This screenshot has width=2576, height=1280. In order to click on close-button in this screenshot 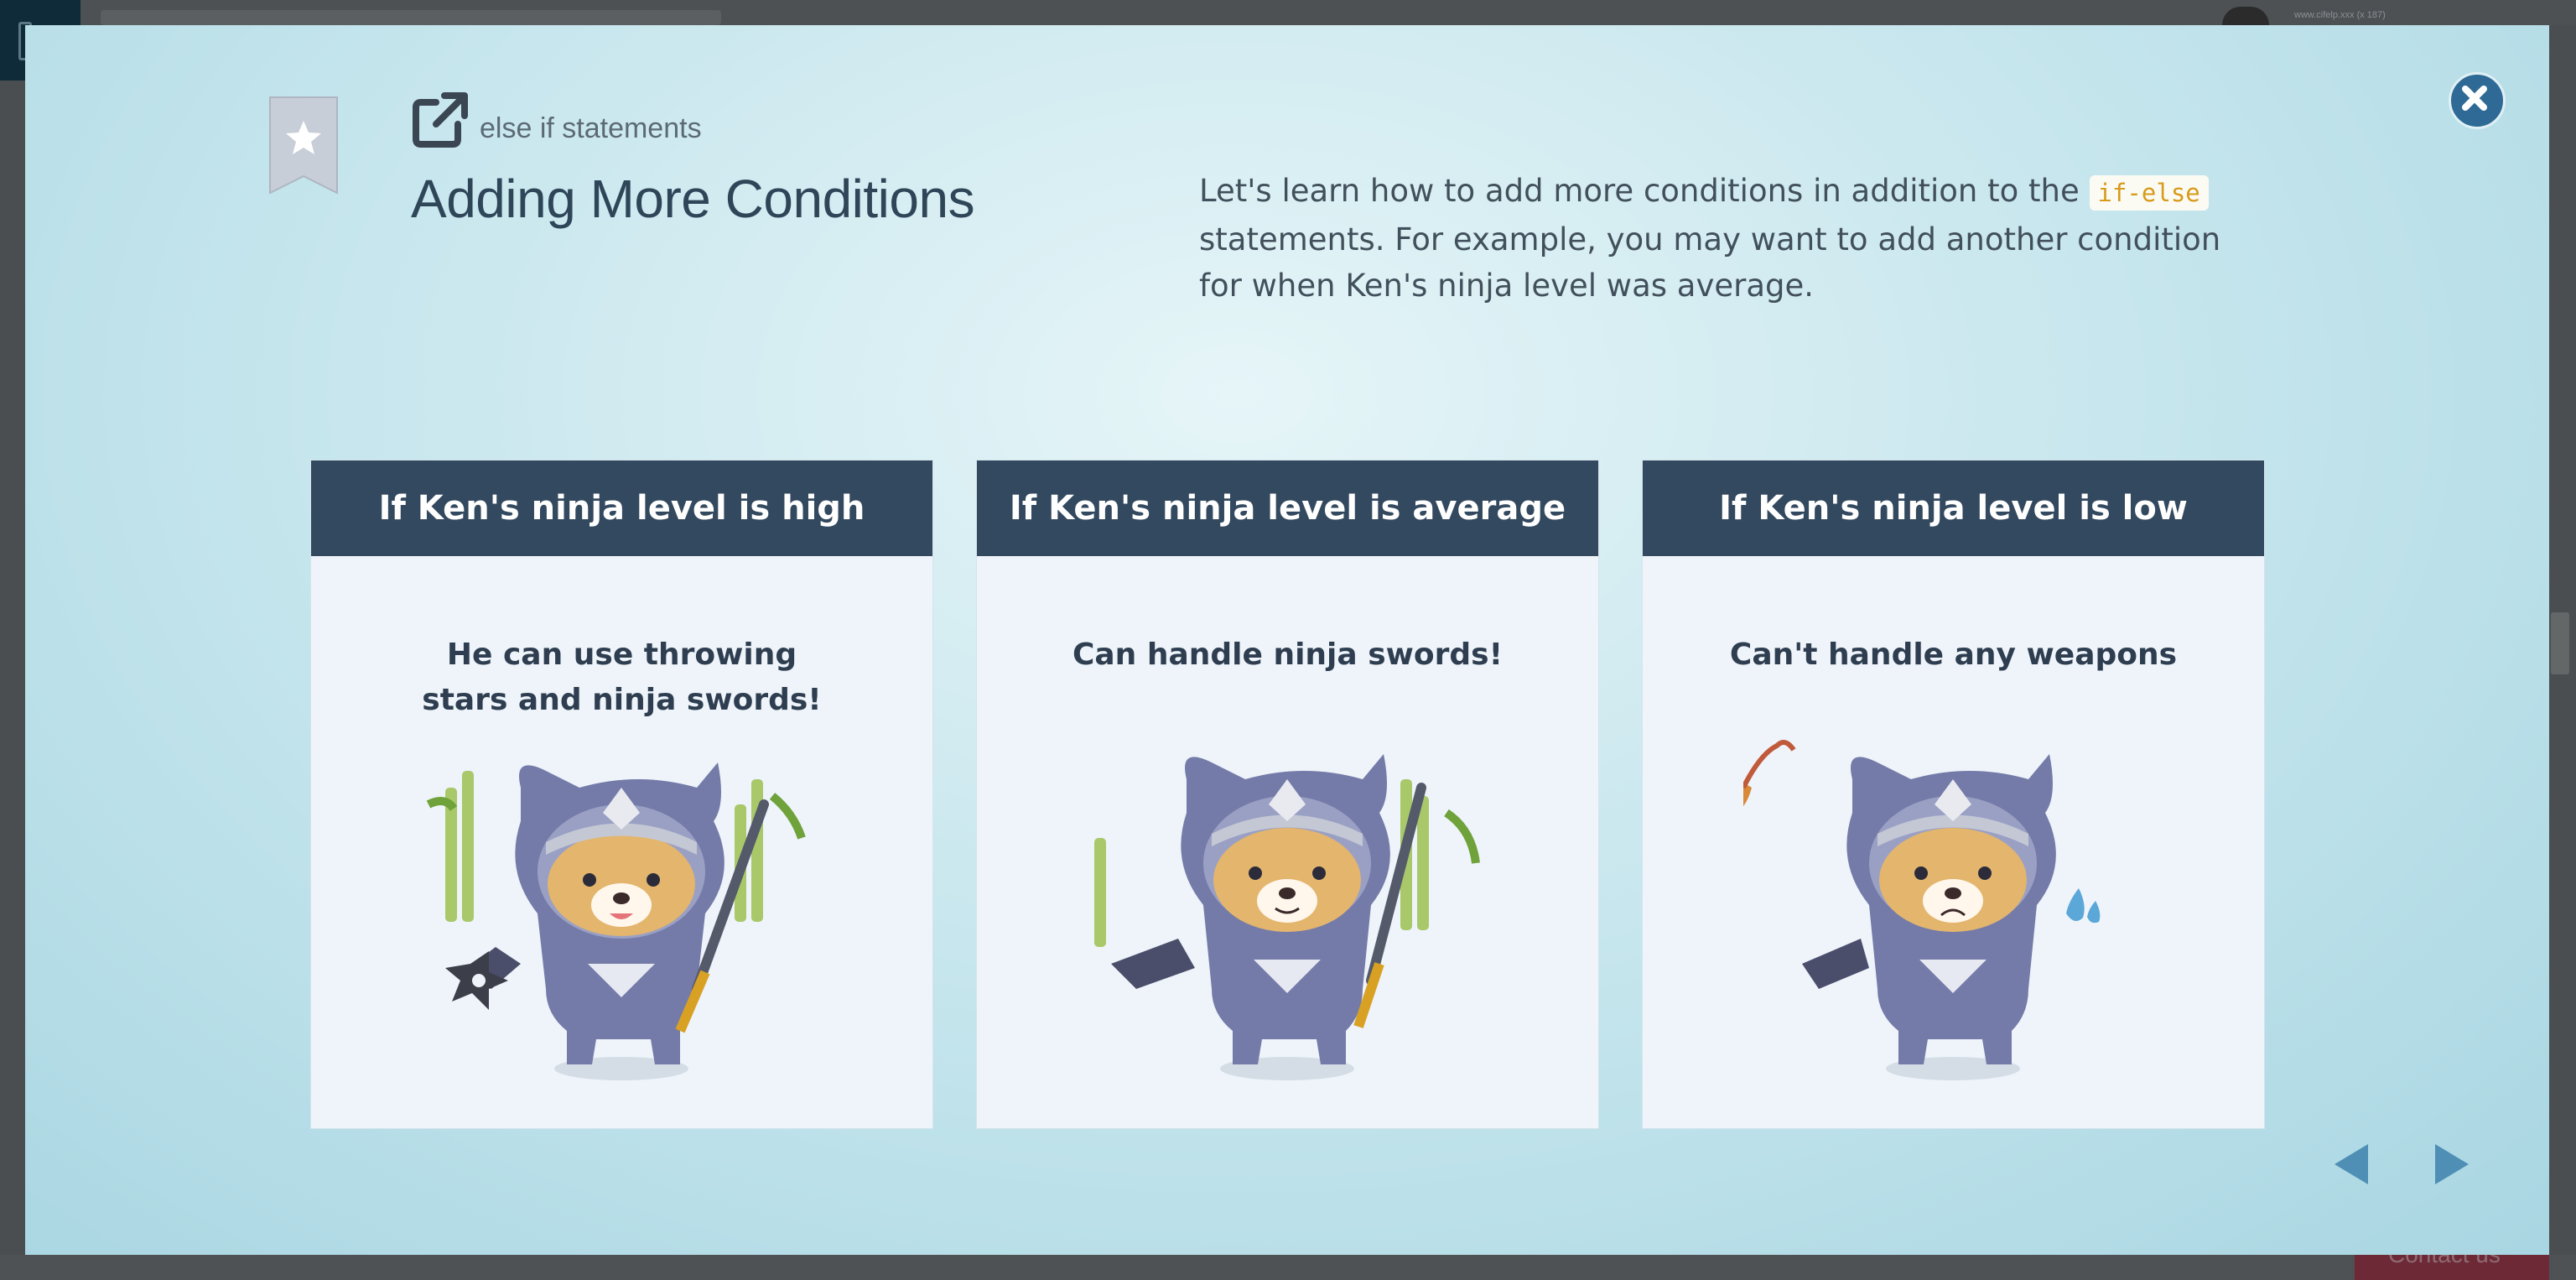, I will do `click(2477, 100)`.